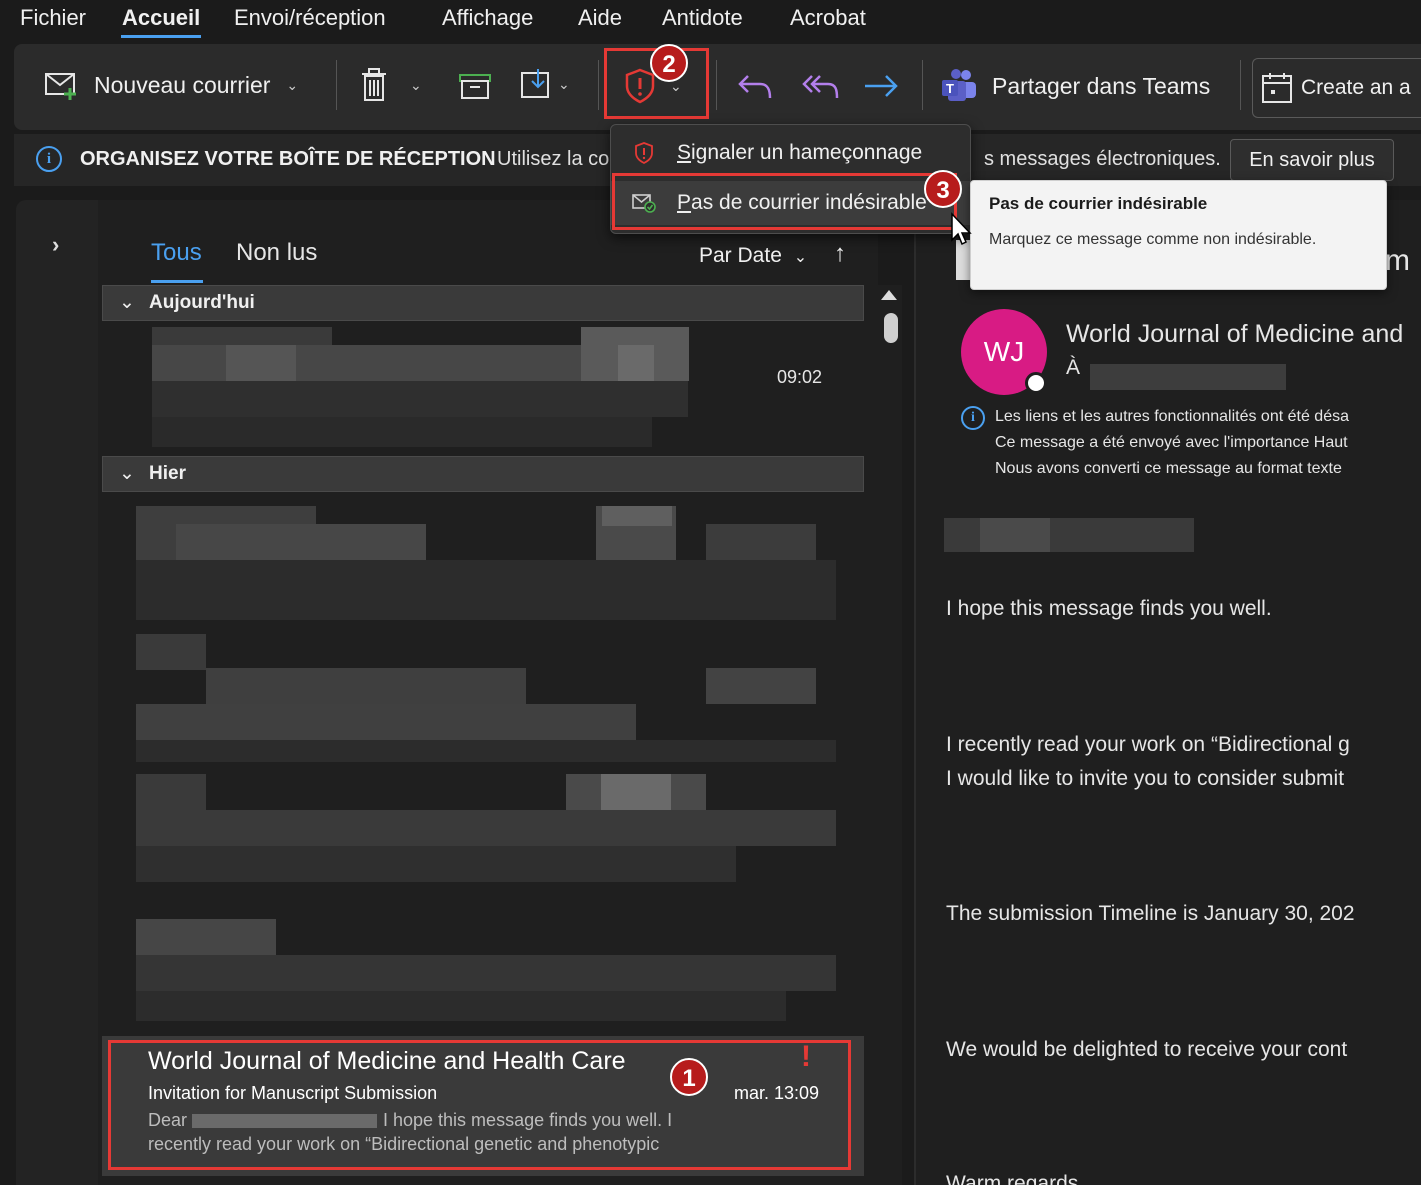  Describe the element at coordinates (740, 255) in the screenshot. I see `sort-label: Par Date` at that location.